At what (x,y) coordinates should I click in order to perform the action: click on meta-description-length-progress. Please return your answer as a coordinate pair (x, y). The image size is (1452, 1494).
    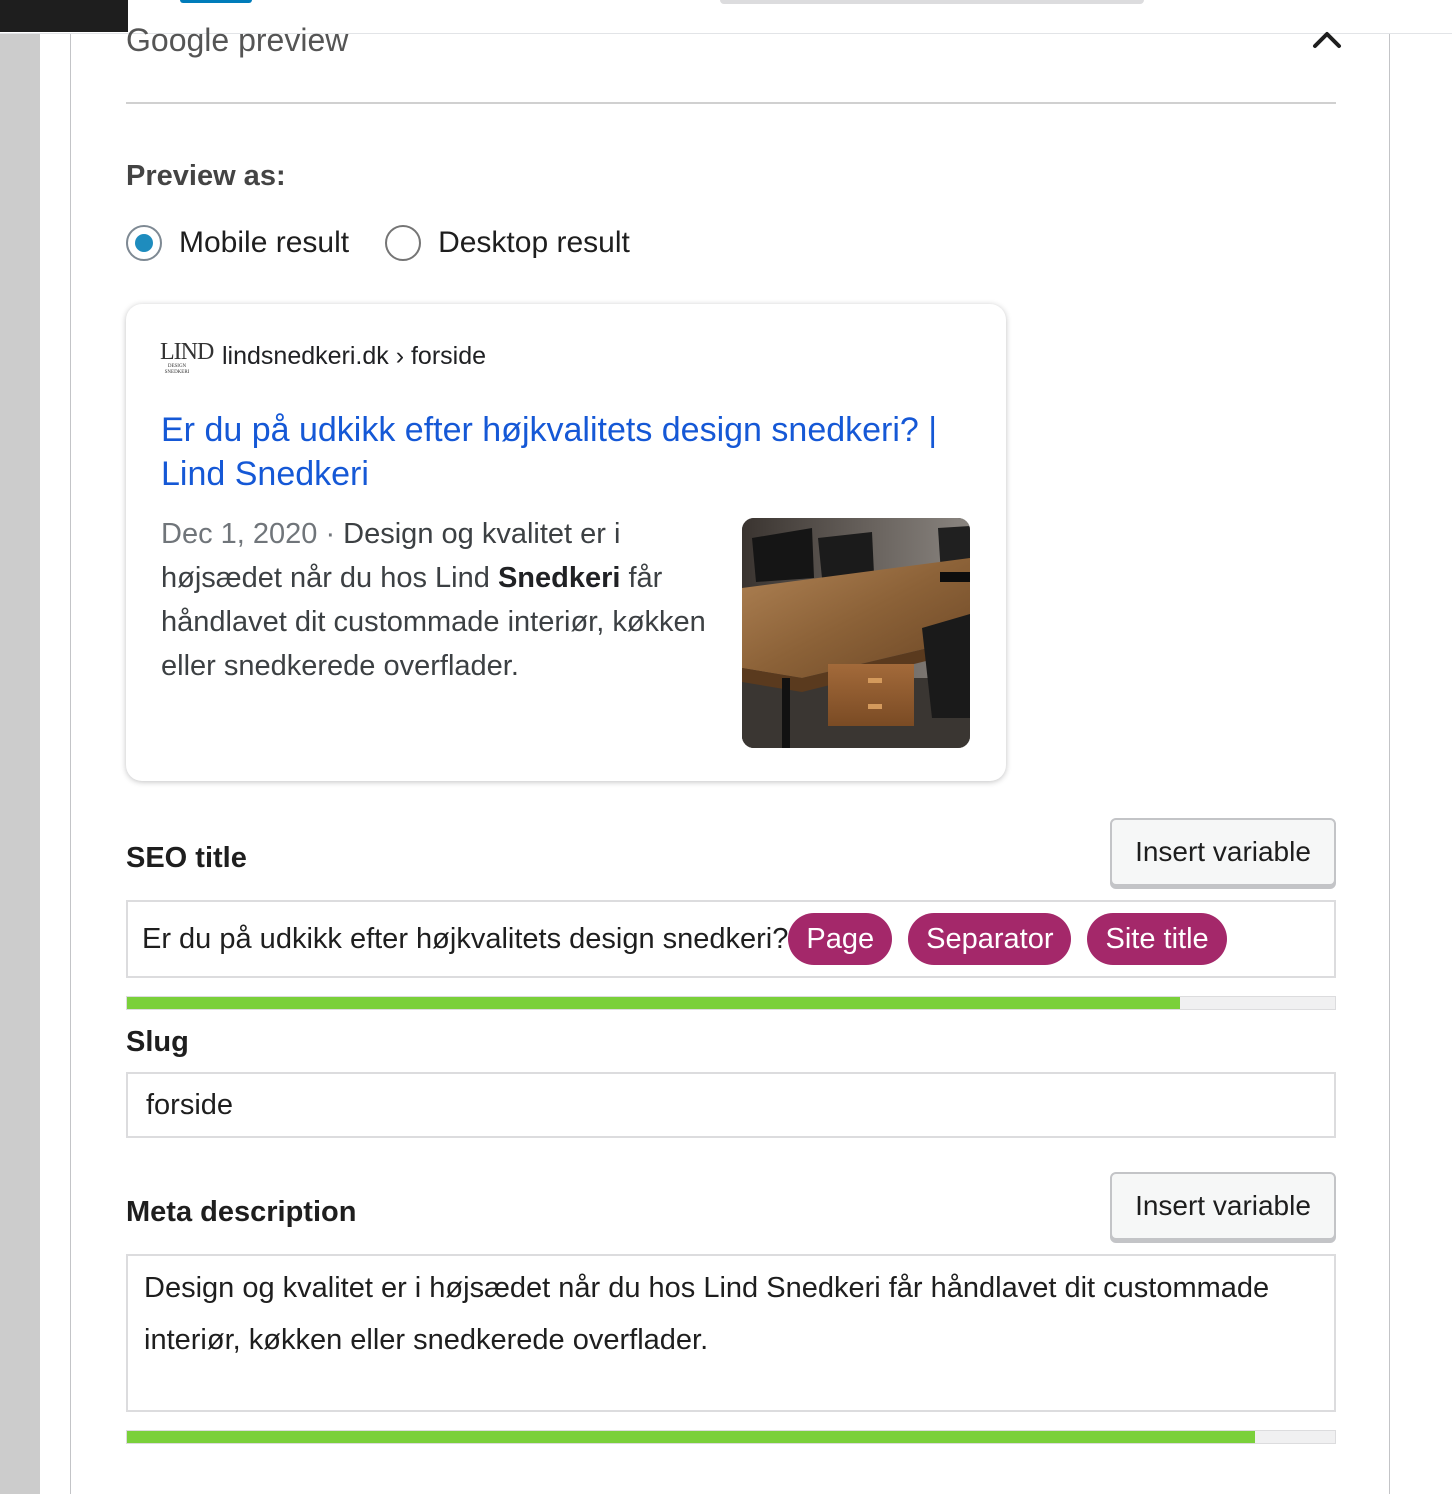
    Looking at the image, I should click on (731, 1437).